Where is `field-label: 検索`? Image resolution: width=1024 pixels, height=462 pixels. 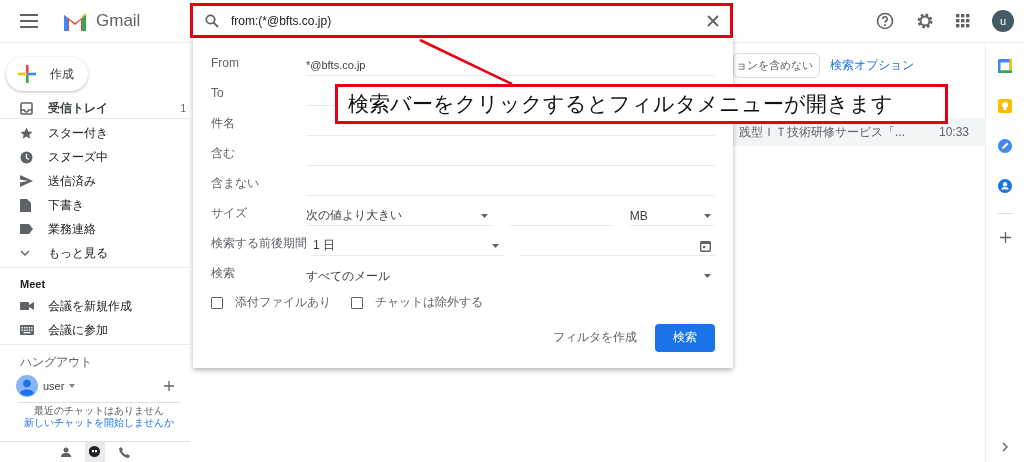 field-label: 検索 is located at coordinates (223, 273).